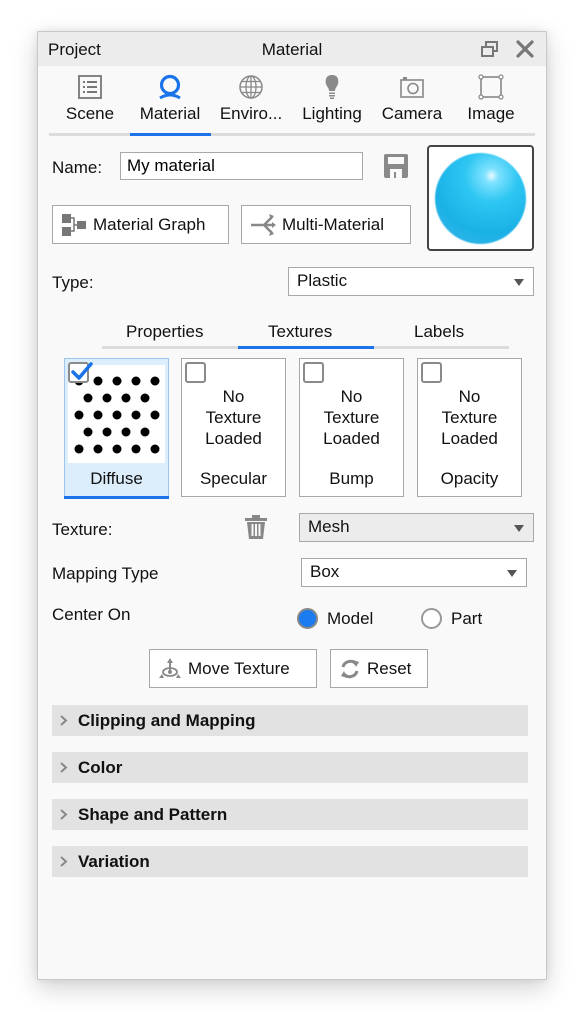 Image resolution: width=585 pixels, height=1024 pixels. Describe the element at coordinates (325, 571) in the screenshot. I see `mapping-type-value: Box` at that location.